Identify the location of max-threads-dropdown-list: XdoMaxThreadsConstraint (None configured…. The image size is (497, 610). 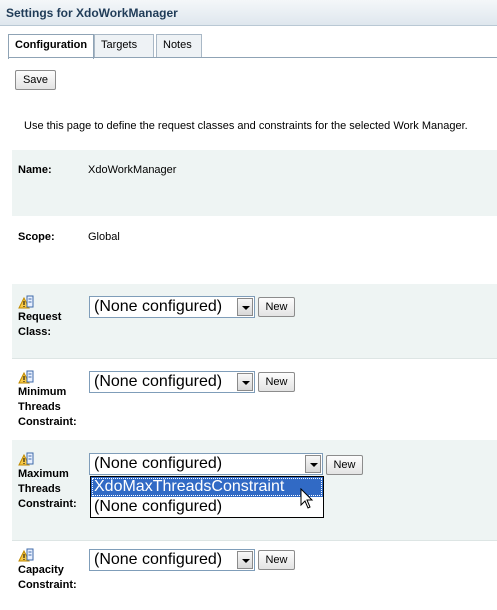
(207, 497).